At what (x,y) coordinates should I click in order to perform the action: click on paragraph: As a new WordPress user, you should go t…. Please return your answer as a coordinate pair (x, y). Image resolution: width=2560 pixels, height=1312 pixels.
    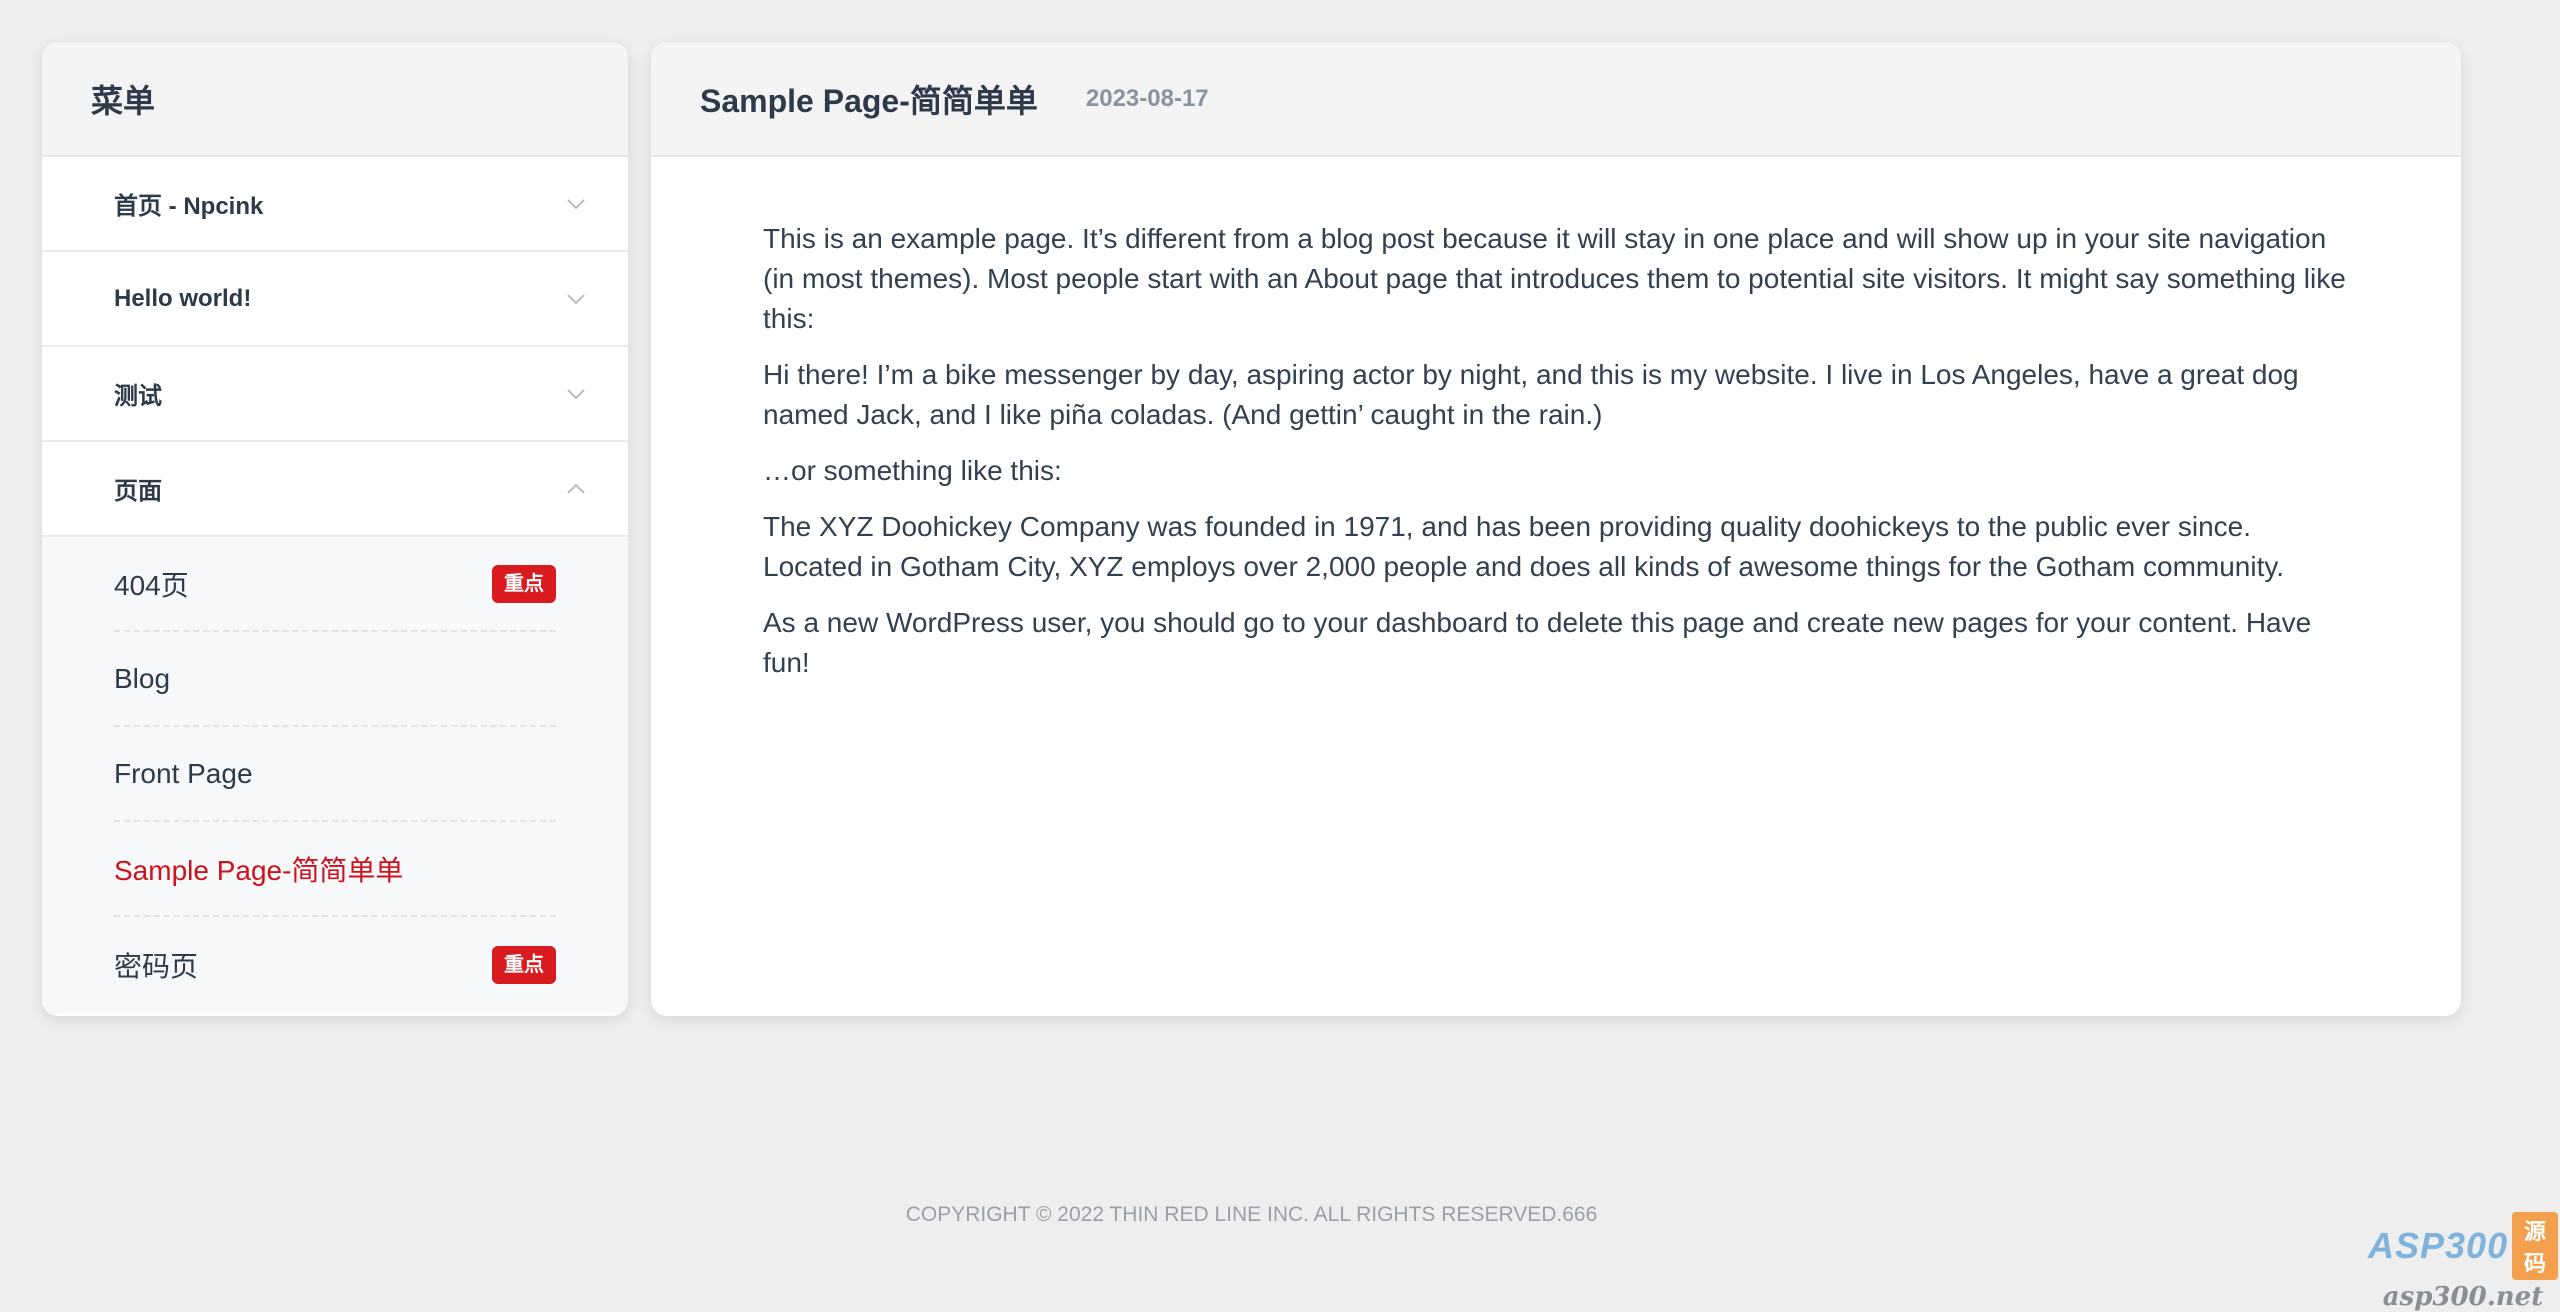
    Looking at the image, I should click on (1537, 642).